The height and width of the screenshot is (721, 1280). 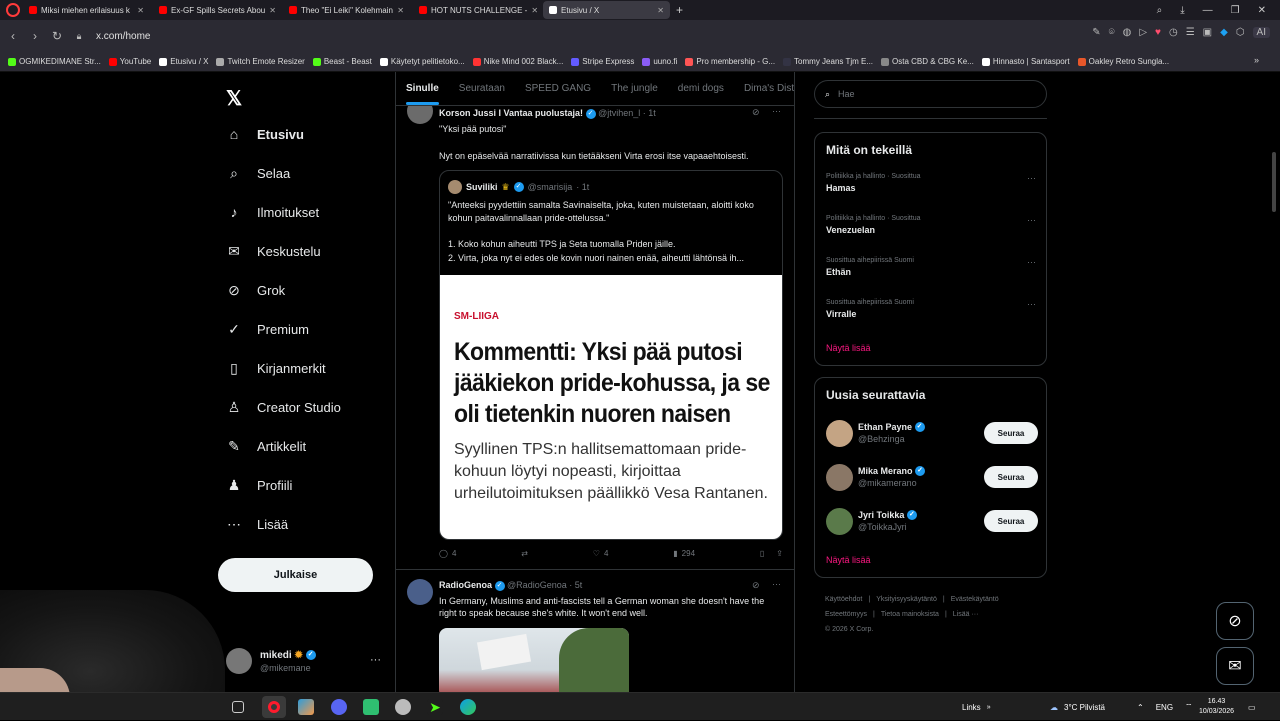 I want to click on nav-item-kirjanmerkit: ▯ Kirjanmerkit, so click(x=275, y=368).